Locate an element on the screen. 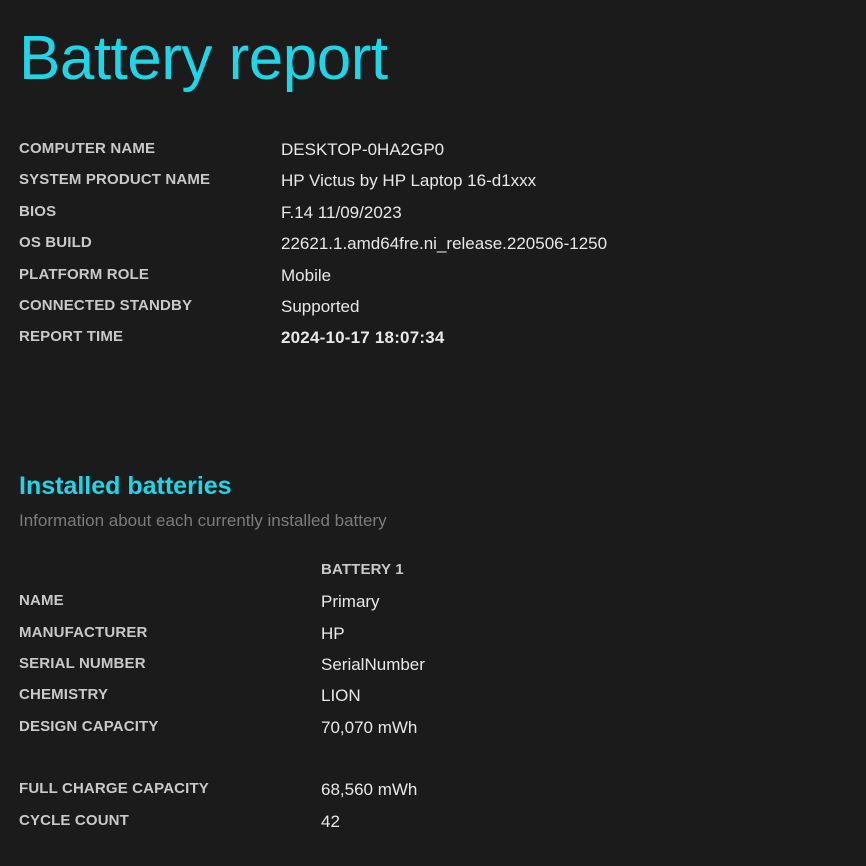 Image resolution: width=866 pixels, height=866 pixels. table-row: PLATFORM ROLE Mobile is located at coordinates (439, 281).